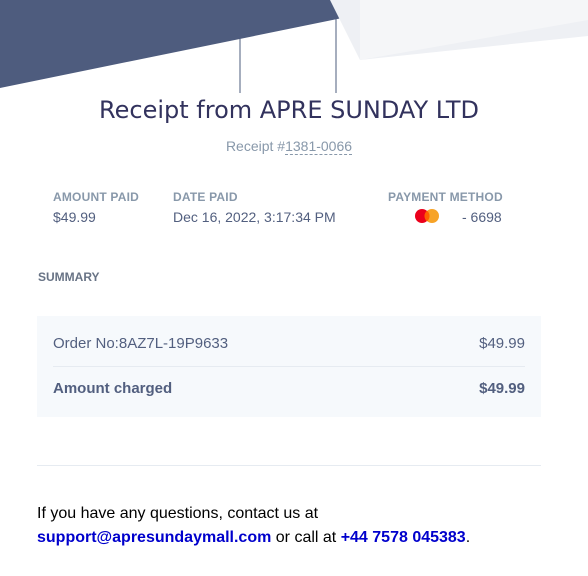 This screenshot has width=588, height=576. Describe the element at coordinates (502, 388) in the screenshot. I see `total-amount: $49.99` at that location.